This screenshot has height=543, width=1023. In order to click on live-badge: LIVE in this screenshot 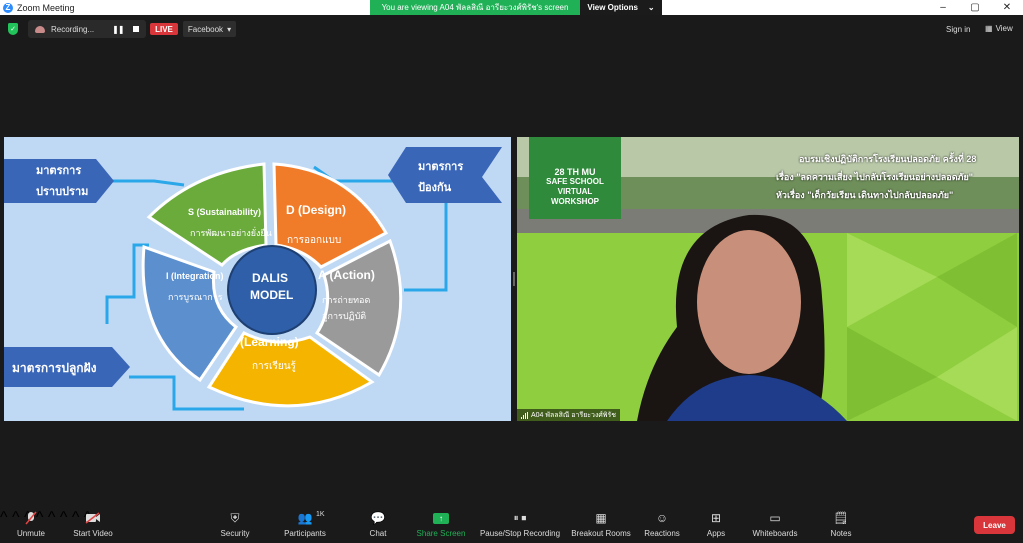, I will do `click(164, 29)`.